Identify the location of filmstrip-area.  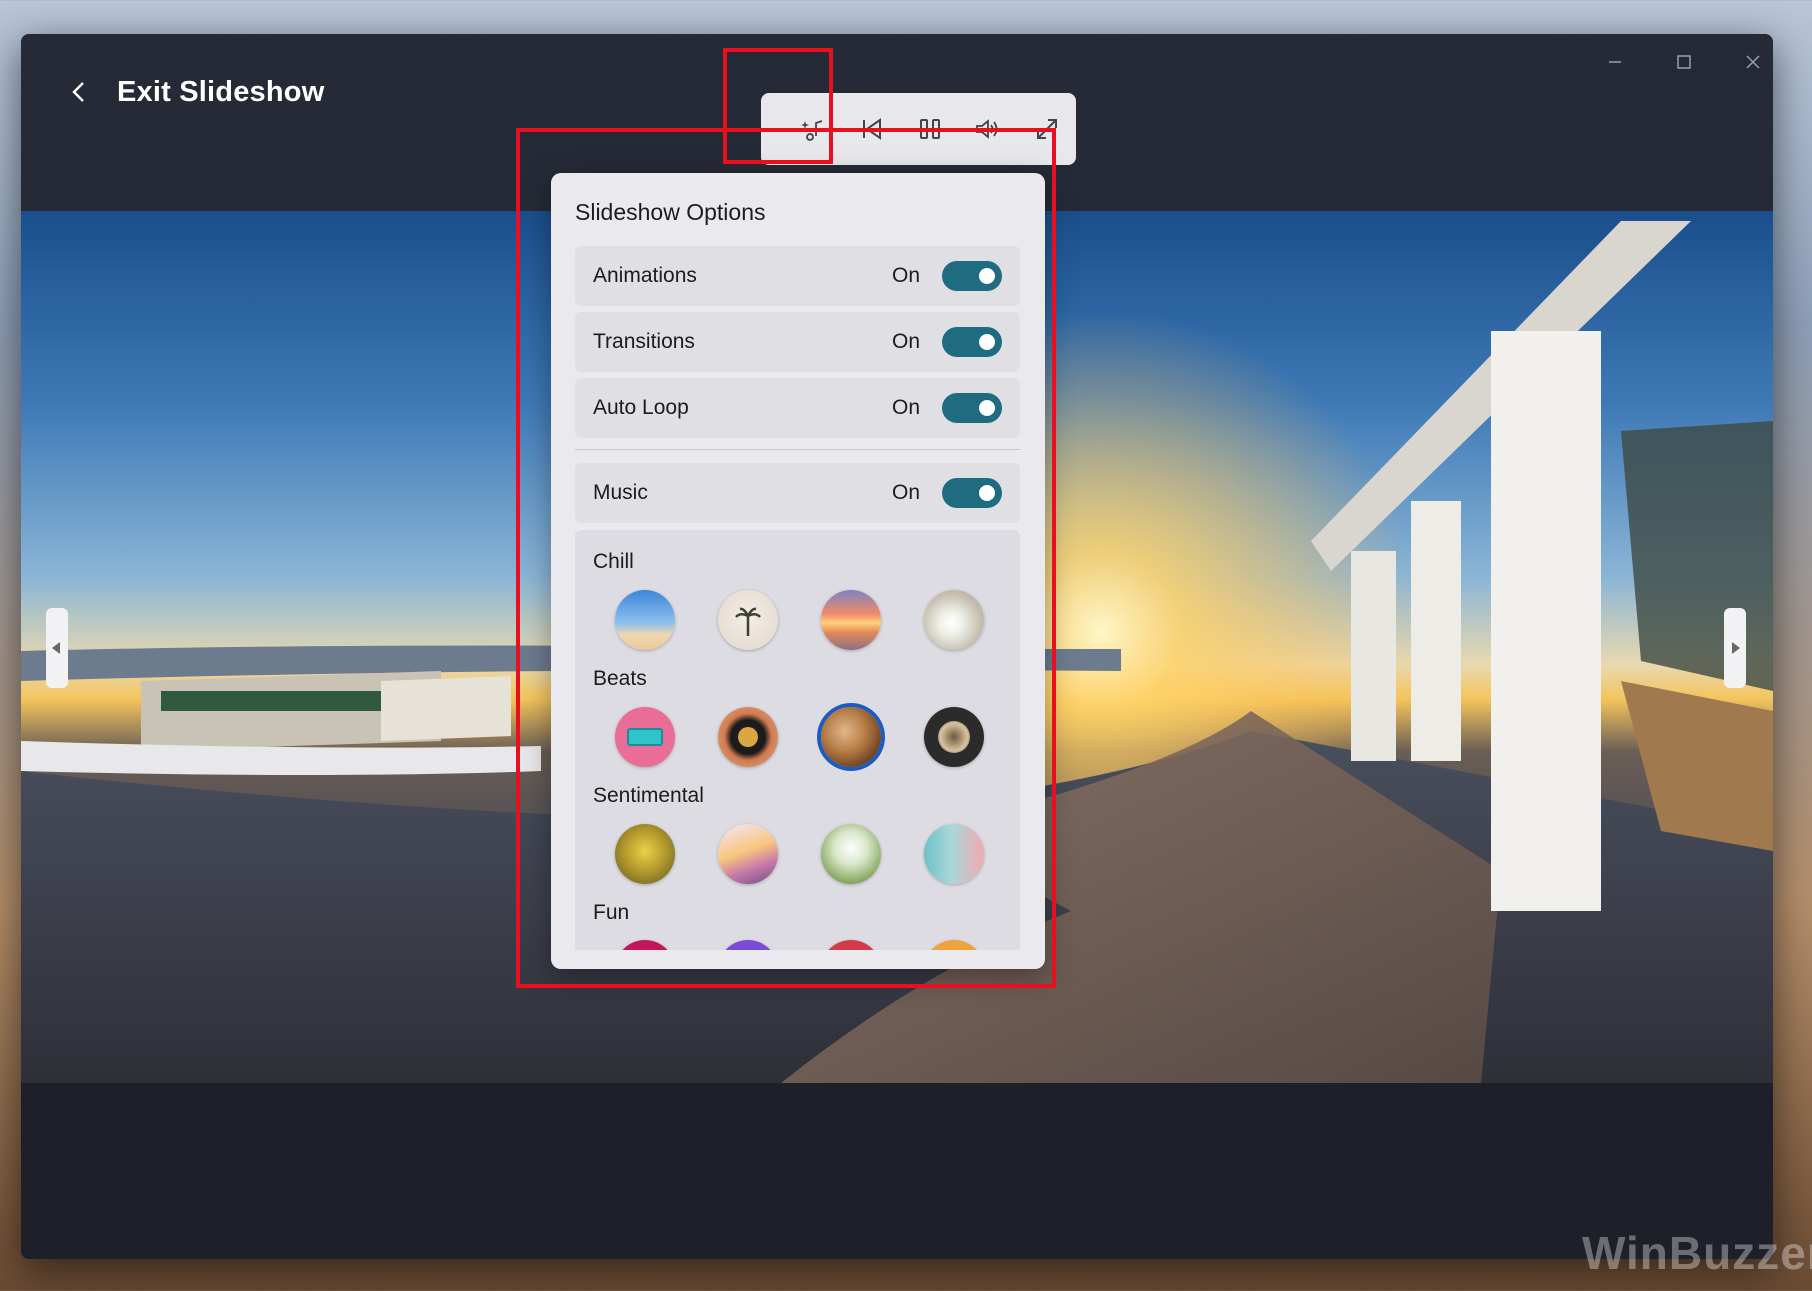
(897, 1171).